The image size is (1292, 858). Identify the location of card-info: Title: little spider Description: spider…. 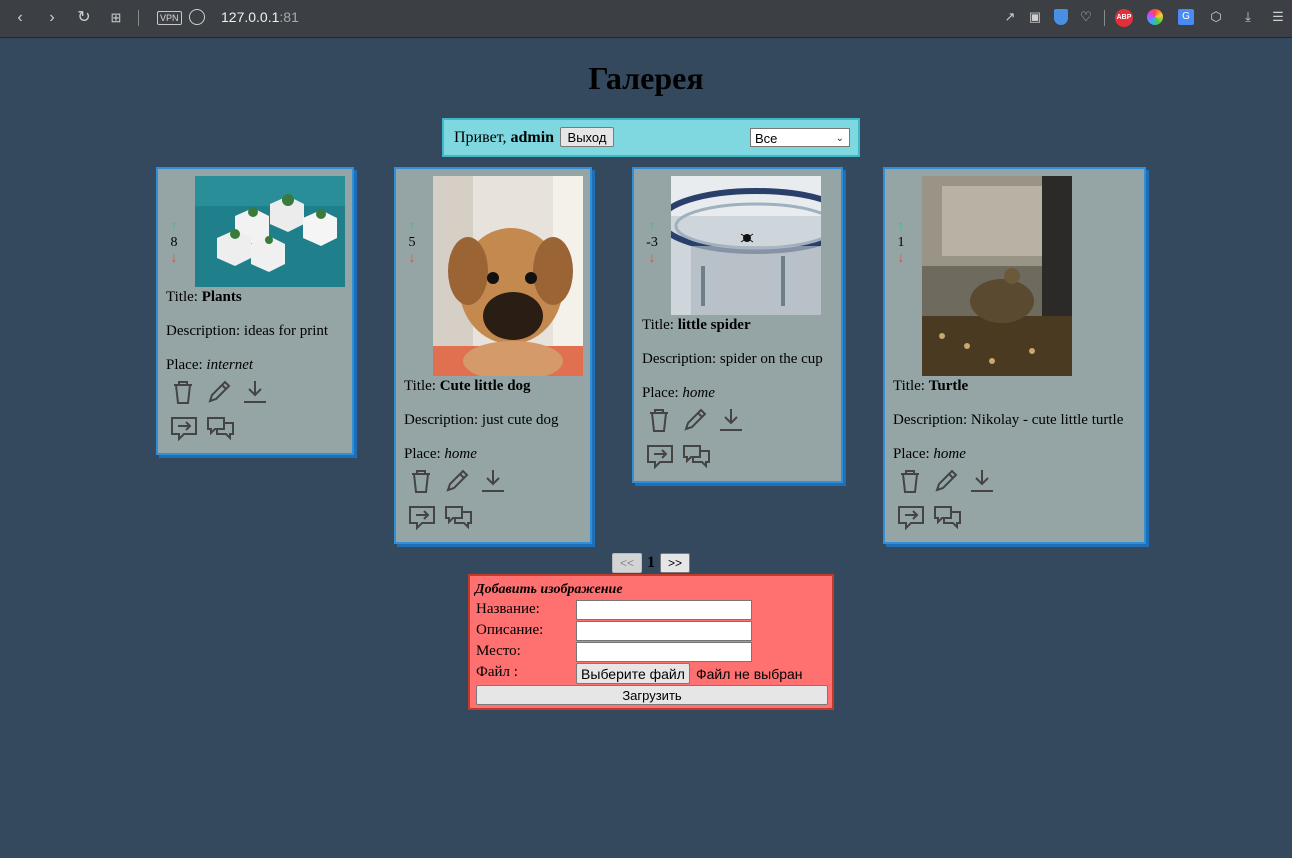
(742, 368).